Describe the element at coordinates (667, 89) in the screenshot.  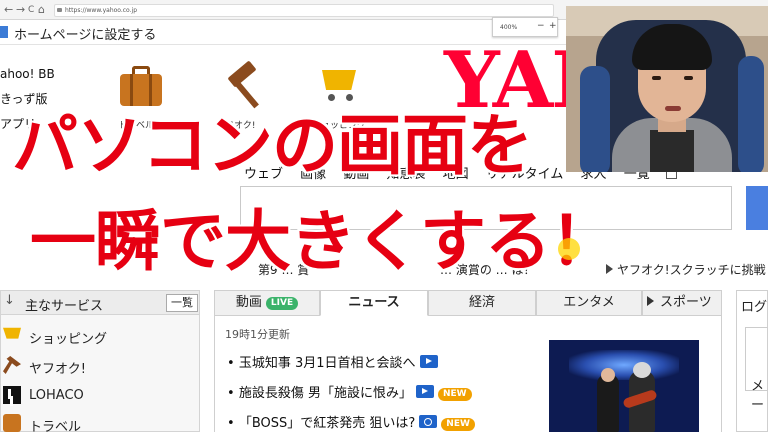
I see `webcam-overlay` at that location.